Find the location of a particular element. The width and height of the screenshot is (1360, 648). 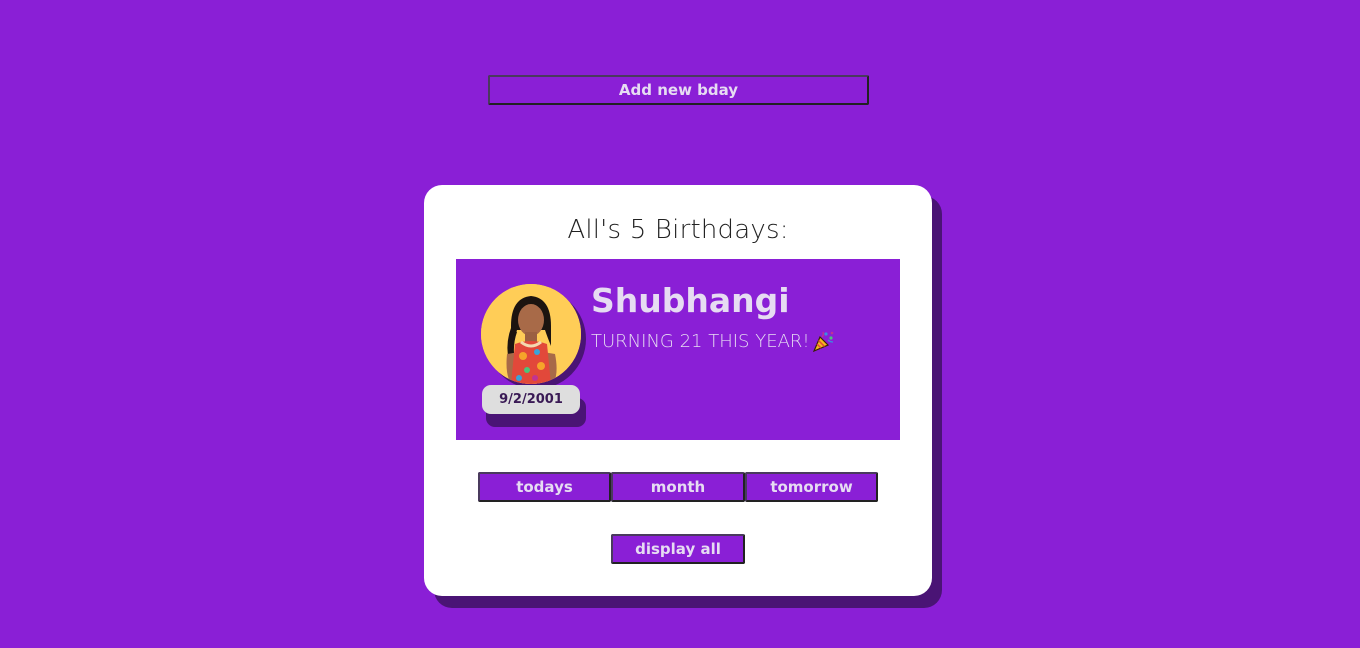

party-popper-icon is located at coordinates (822, 342).